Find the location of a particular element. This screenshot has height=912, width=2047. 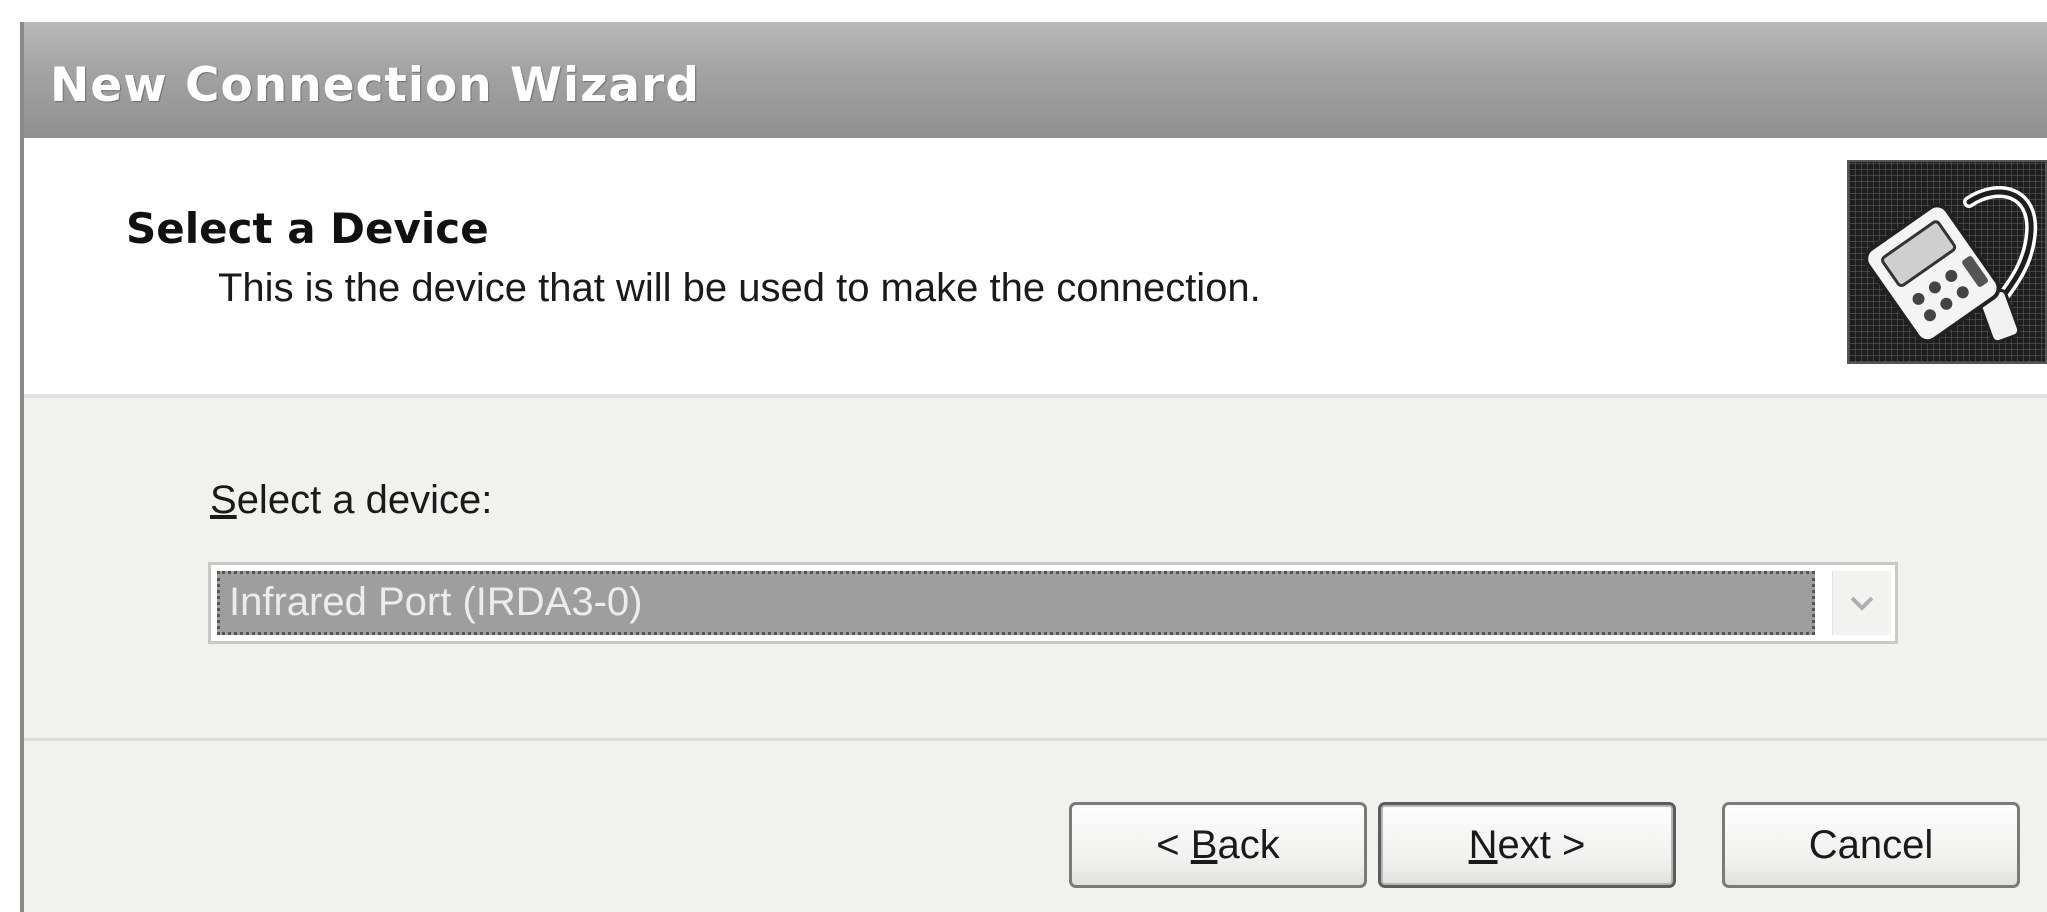

page-title: Select a Device is located at coordinates (307, 228).